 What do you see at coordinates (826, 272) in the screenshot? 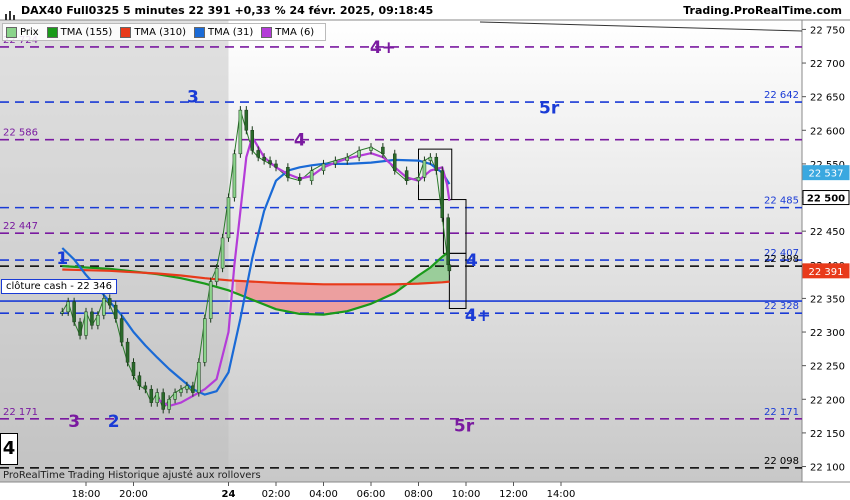
I see `price-tag-label: 22 391` at bounding box center [826, 272].